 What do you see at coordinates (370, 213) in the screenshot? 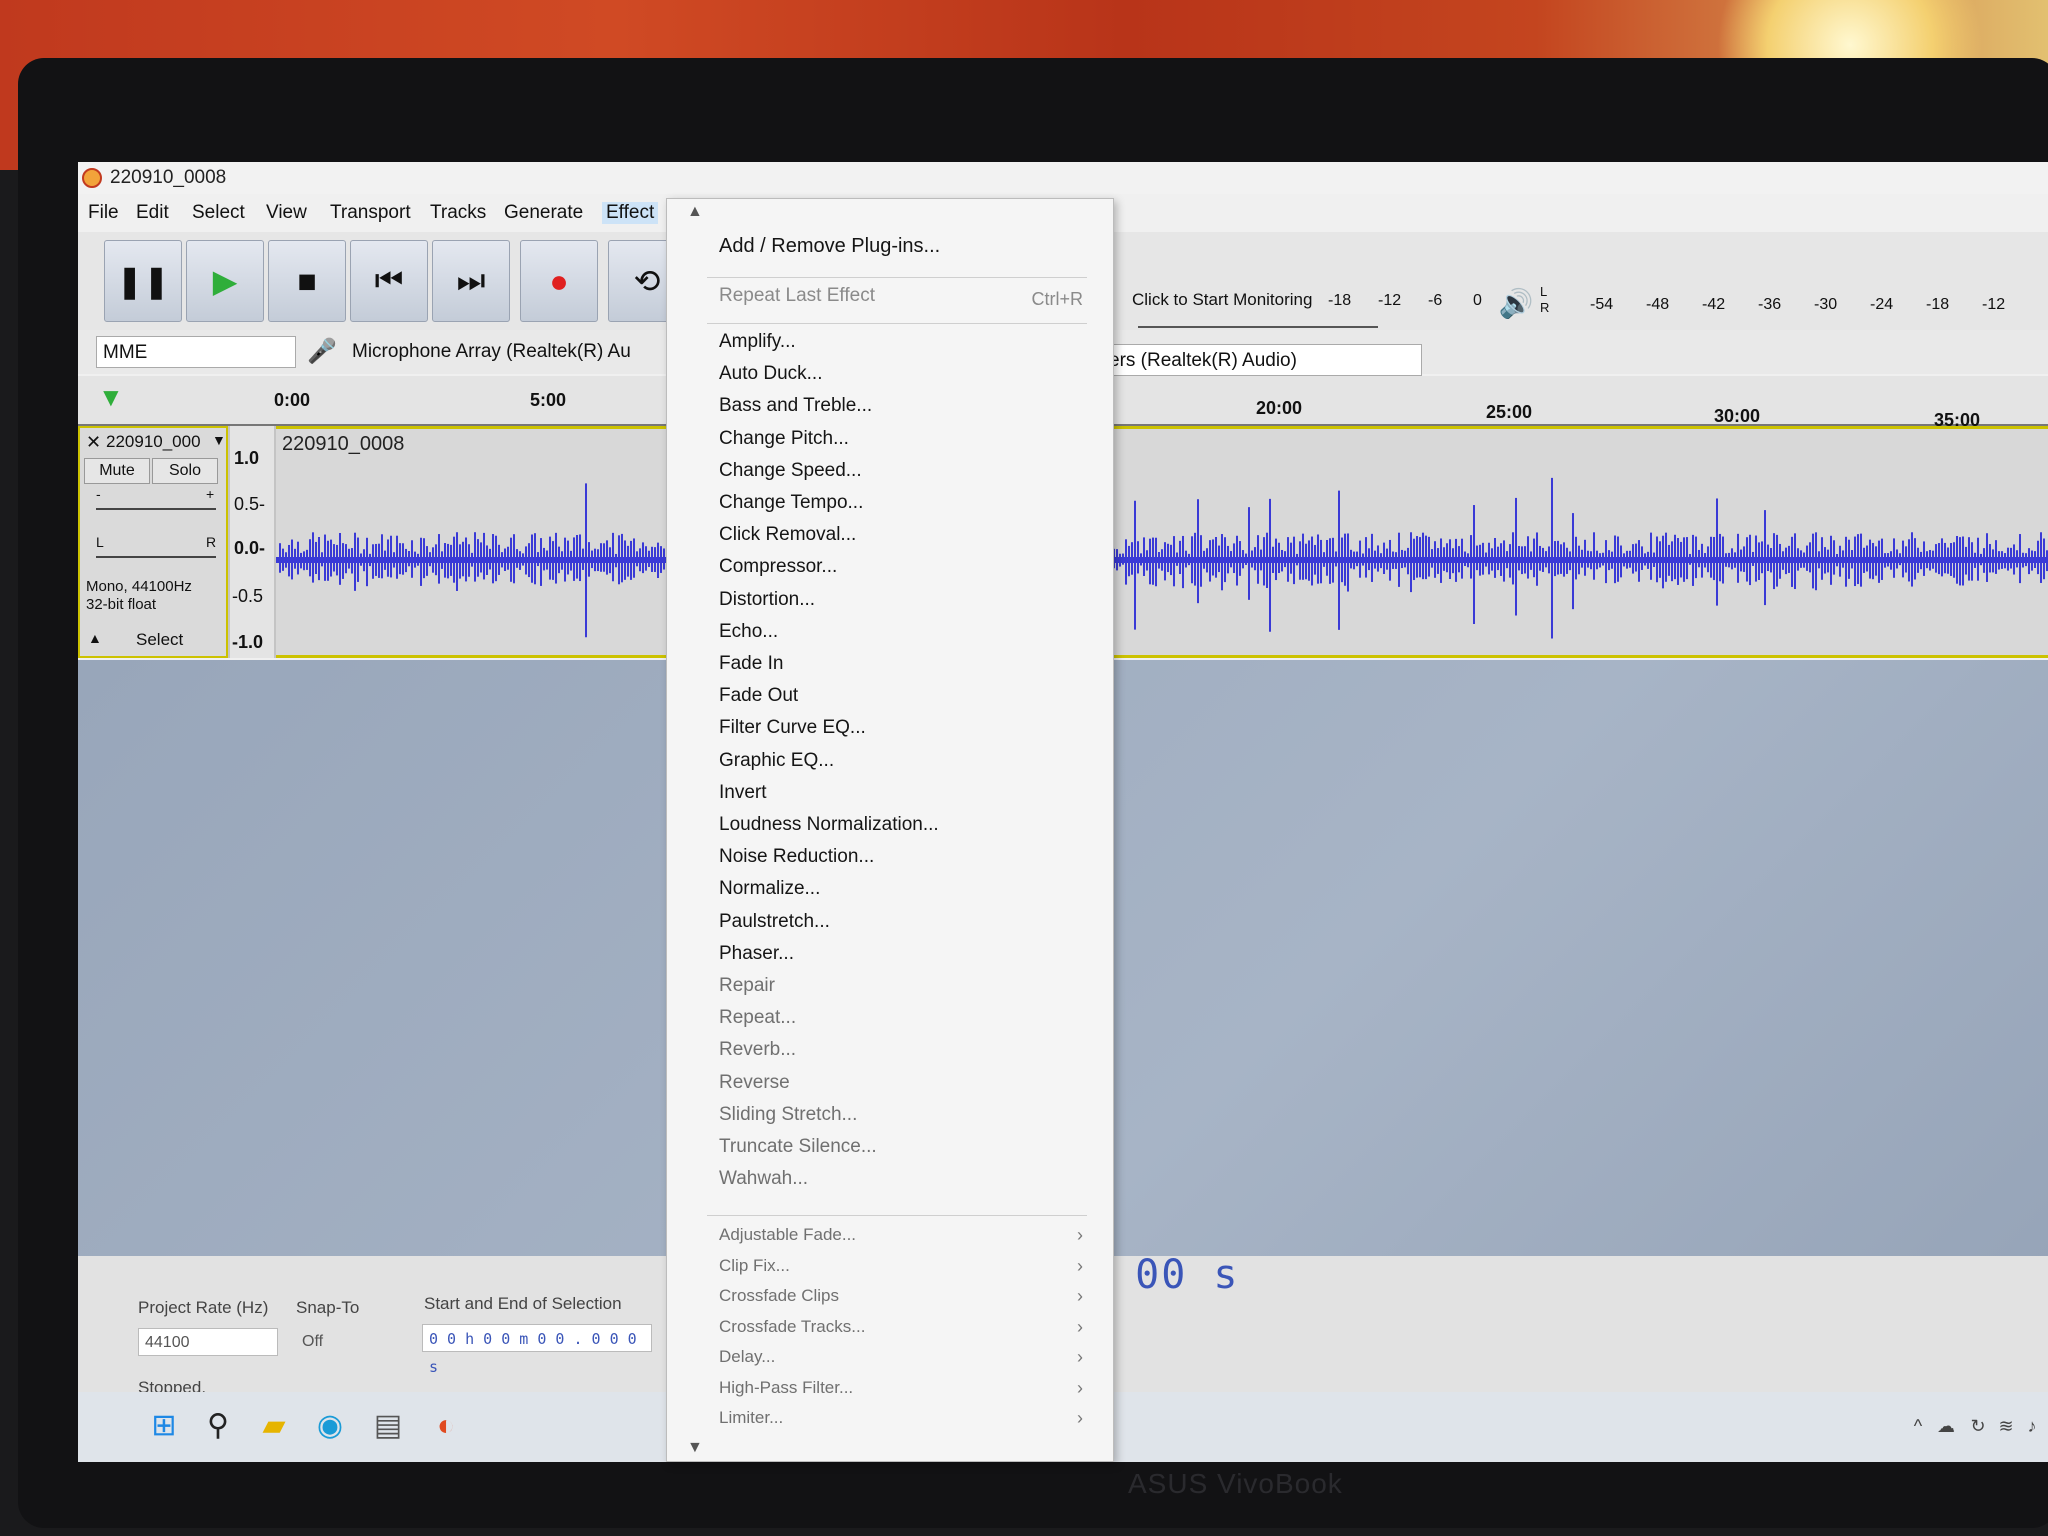
I see `menu-transport: Transport` at bounding box center [370, 213].